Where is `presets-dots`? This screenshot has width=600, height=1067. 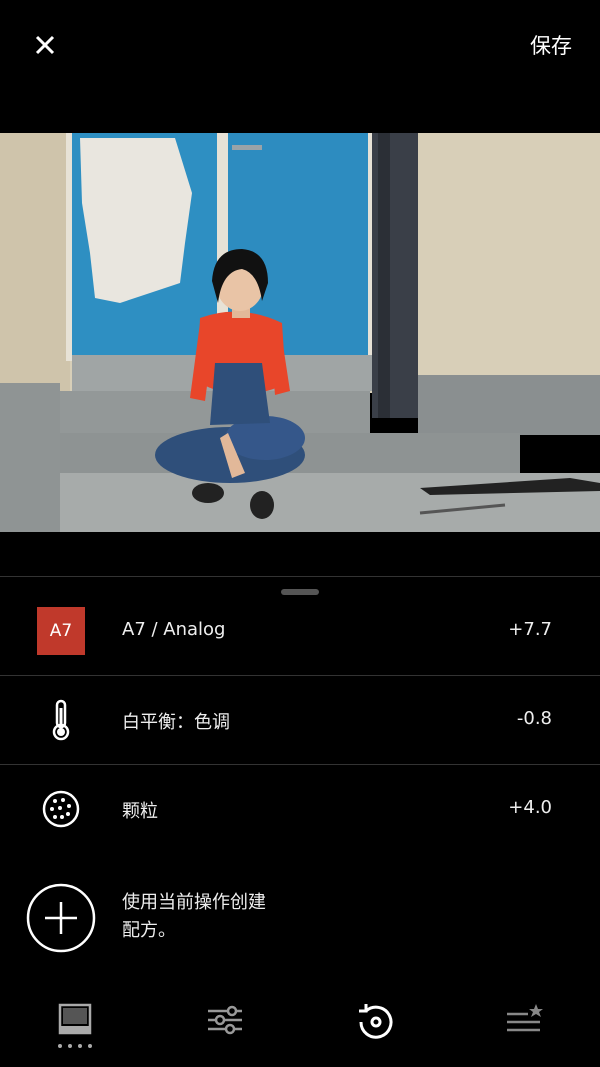
presets-dots is located at coordinates (75, 1046).